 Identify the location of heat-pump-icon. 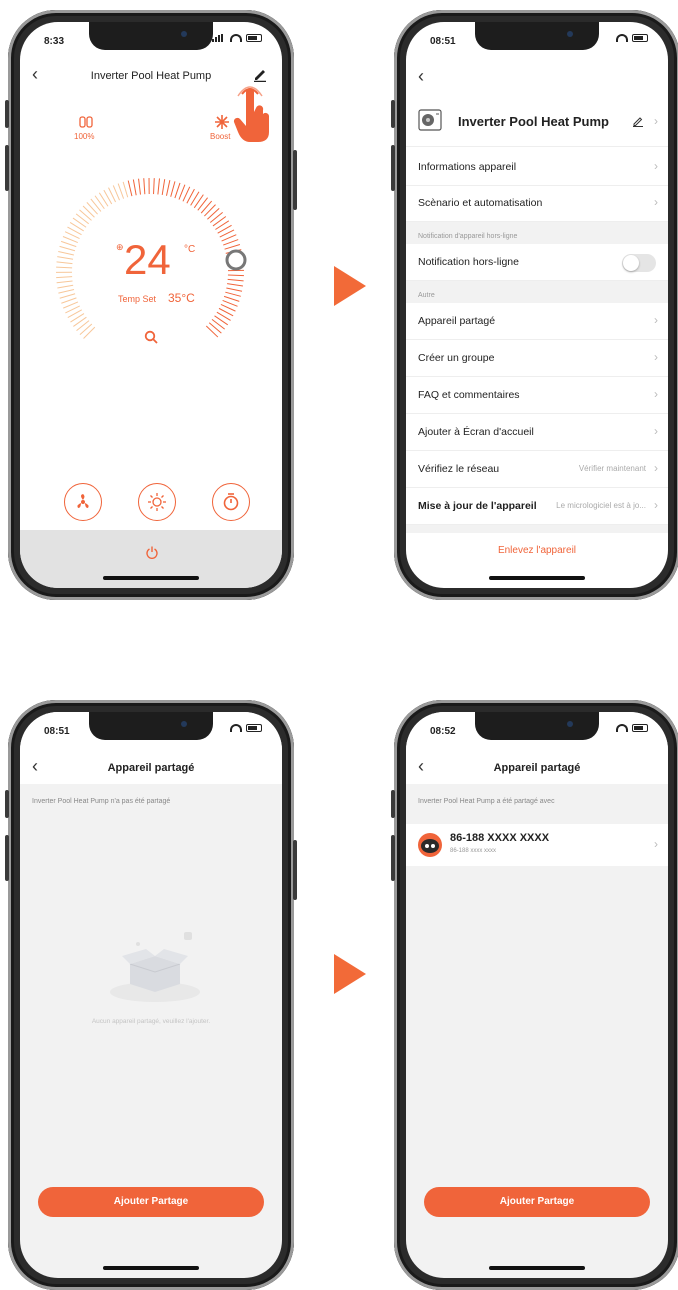
(430, 120).